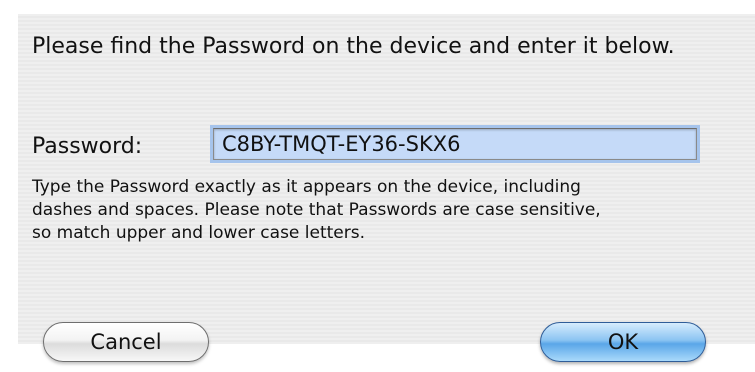 The width and height of the screenshot is (755, 372). I want to click on password-label: Password:, so click(87, 146).